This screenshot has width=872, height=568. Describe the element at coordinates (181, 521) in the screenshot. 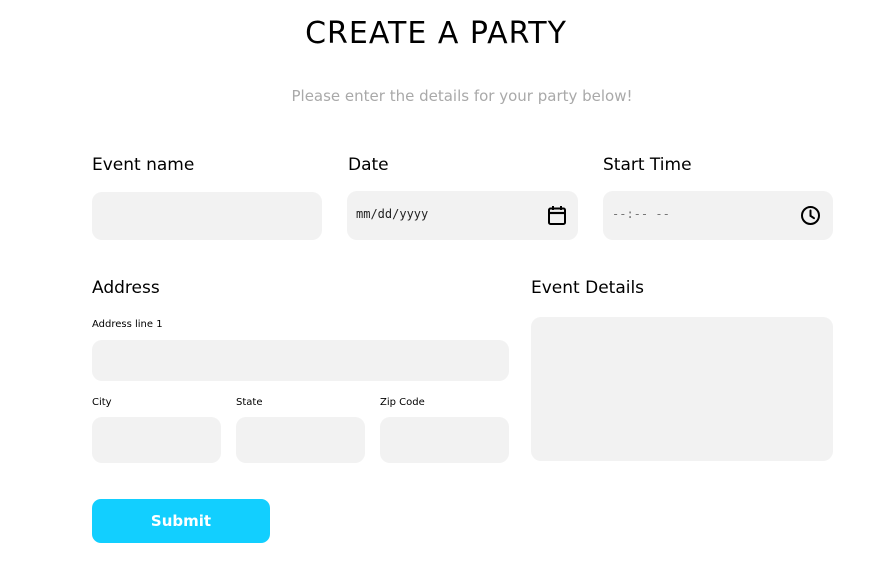

I see `submit-button: Submit` at that location.